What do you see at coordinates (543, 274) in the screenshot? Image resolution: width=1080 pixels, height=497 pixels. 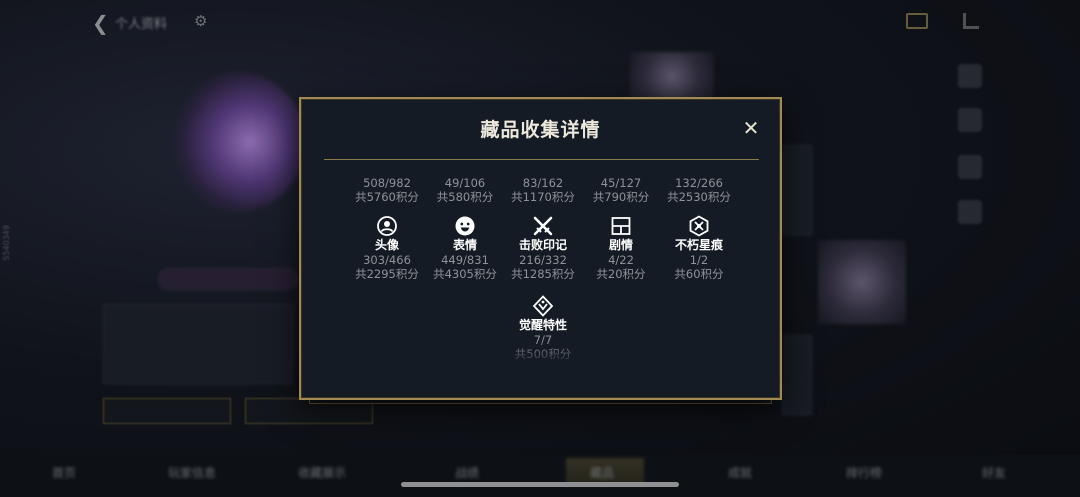 I see `category-points: 共1285积分` at bounding box center [543, 274].